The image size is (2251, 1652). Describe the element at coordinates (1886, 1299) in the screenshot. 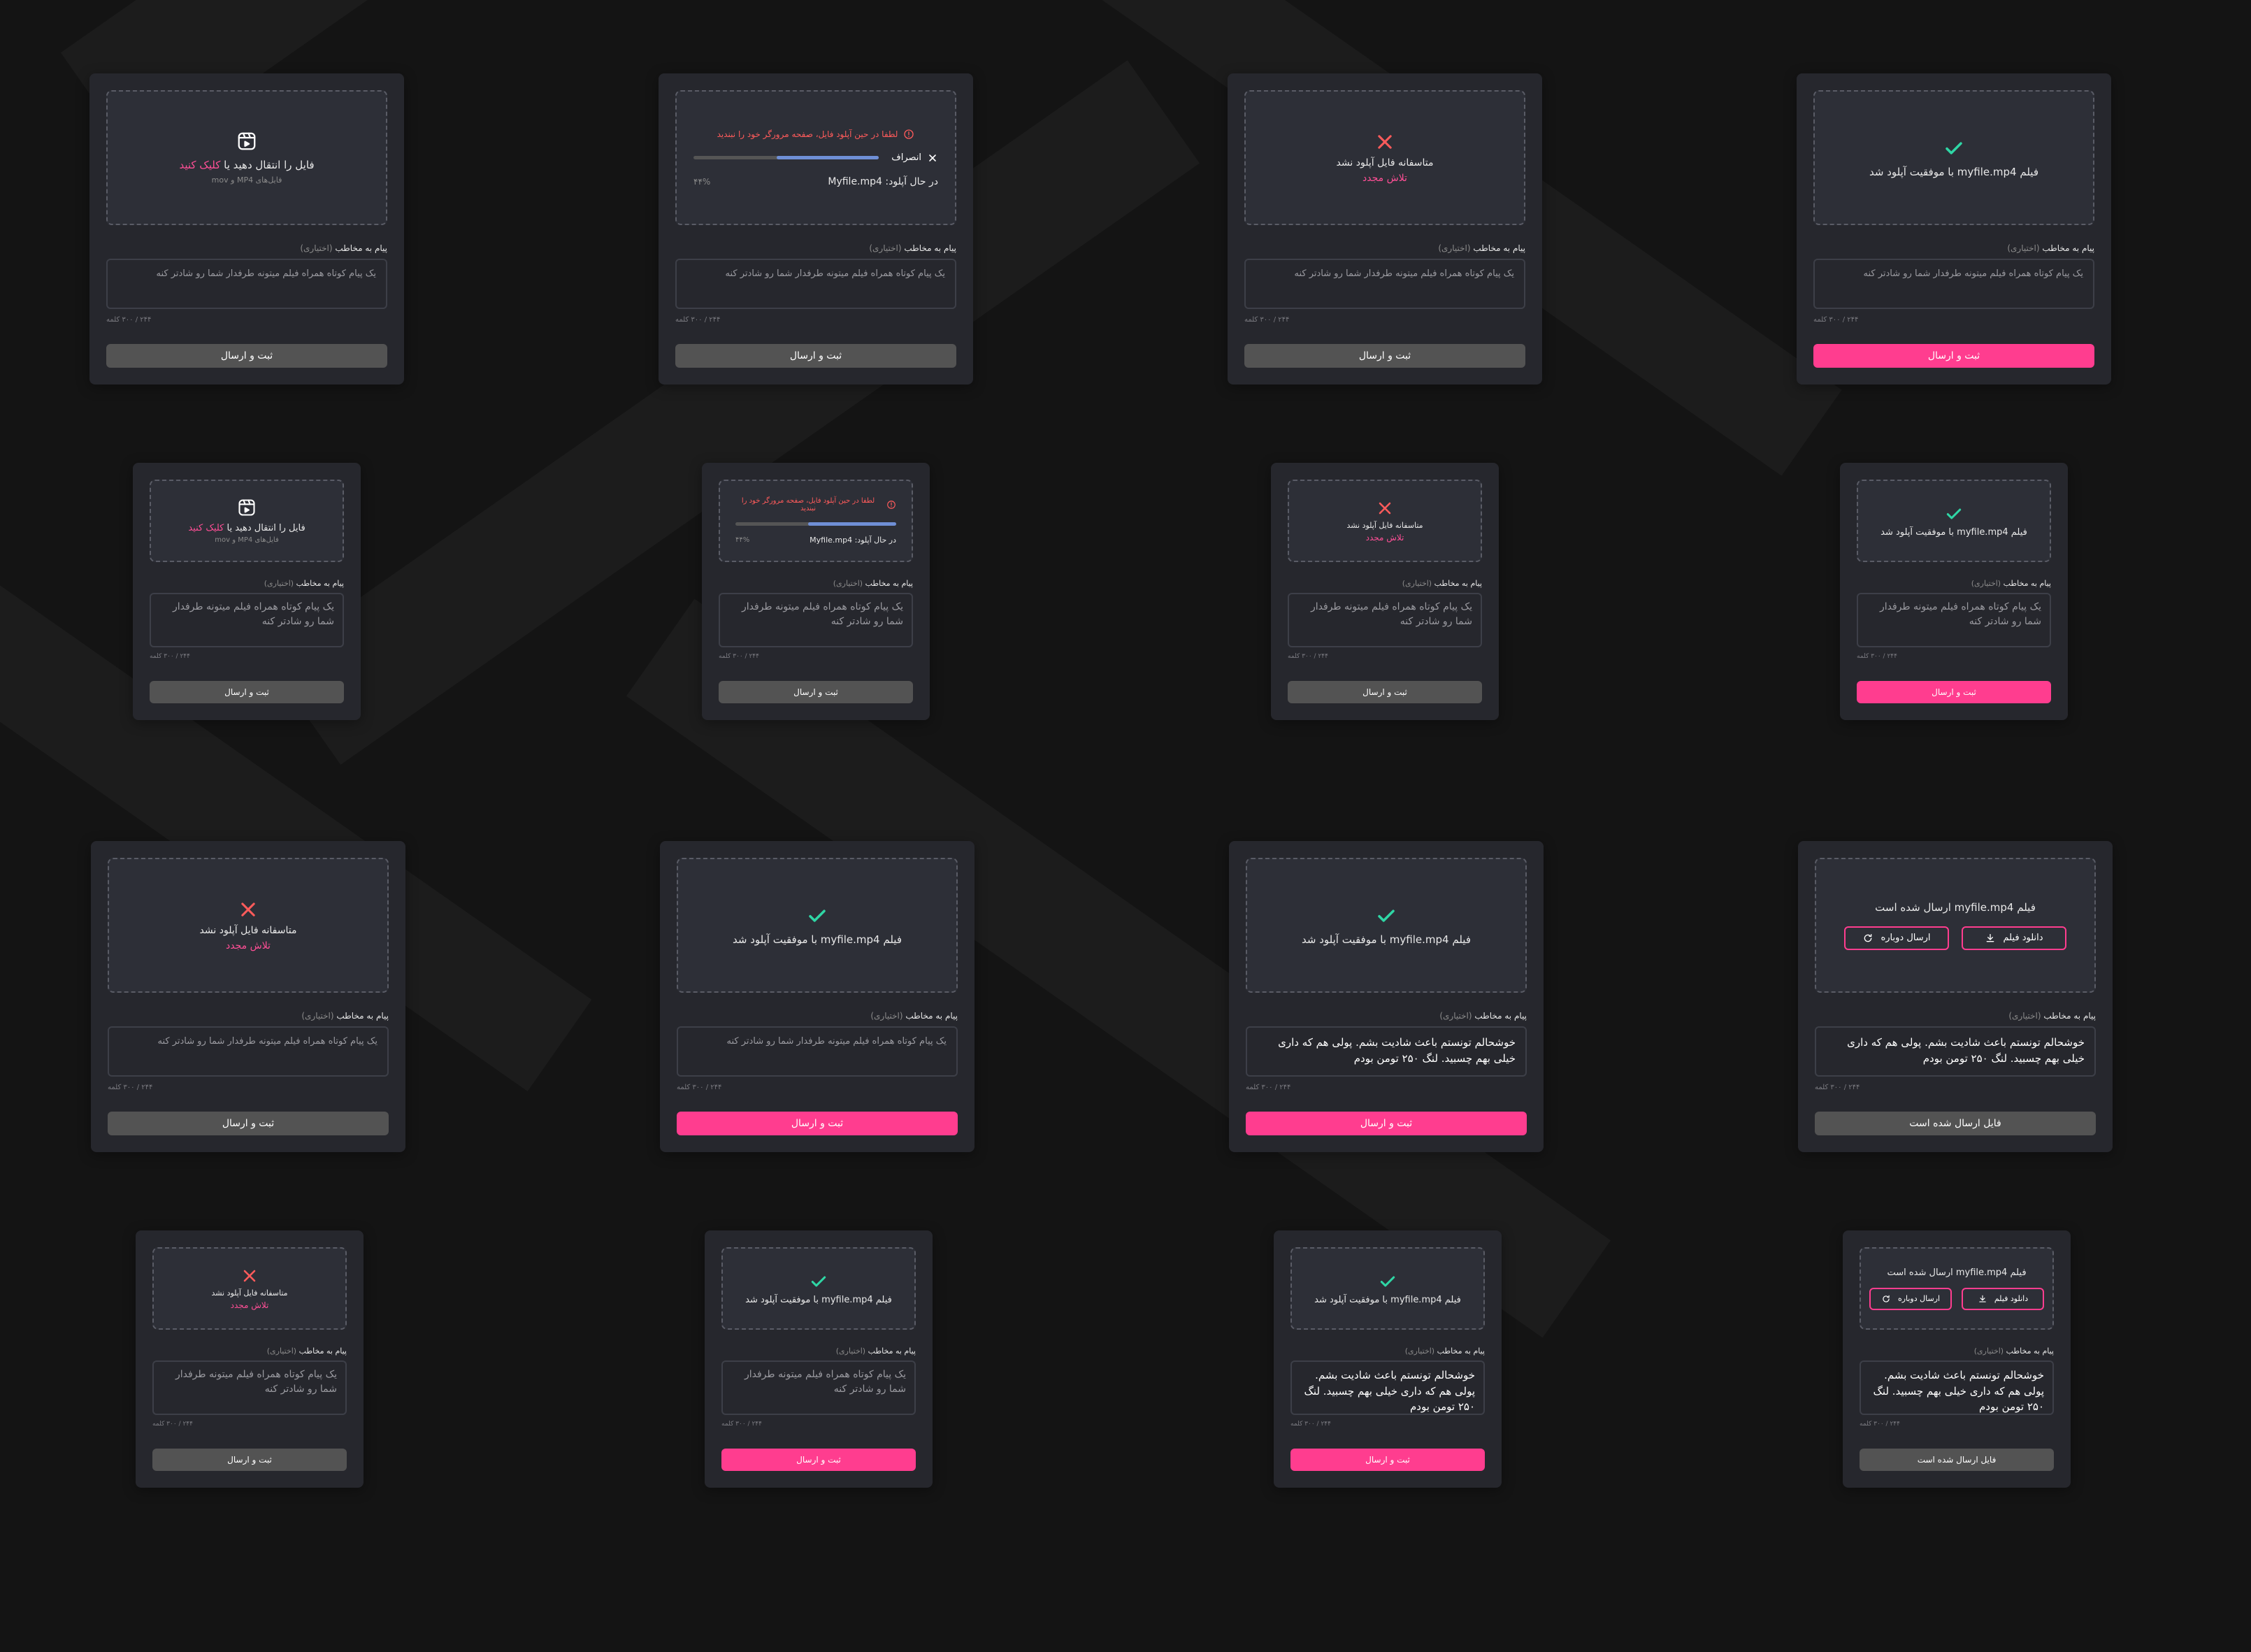

I see `refresh-icon` at that location.